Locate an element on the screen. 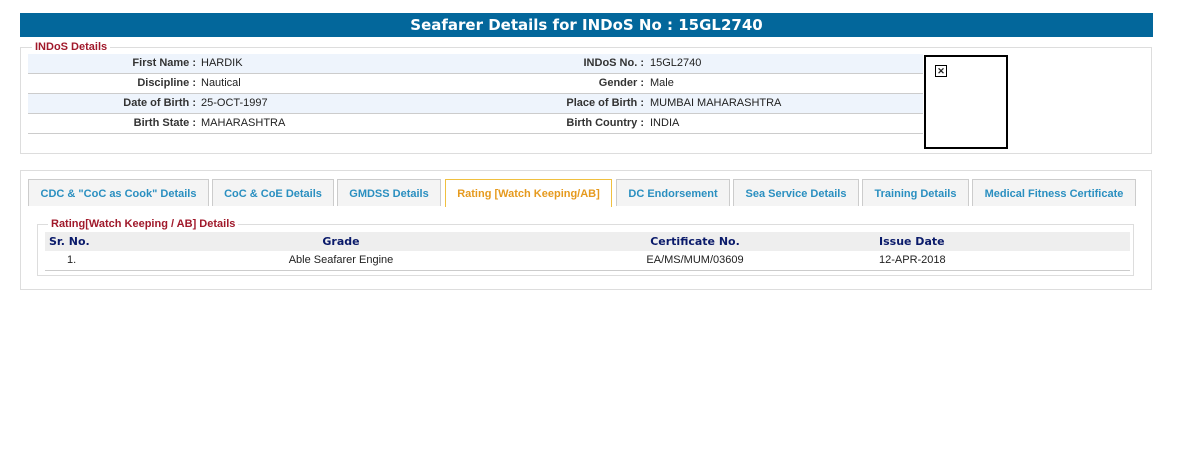 The width and height of the screenshot is (1190, 460). indos-no-label: INDoS No. : is located at coordinates (614, 63).